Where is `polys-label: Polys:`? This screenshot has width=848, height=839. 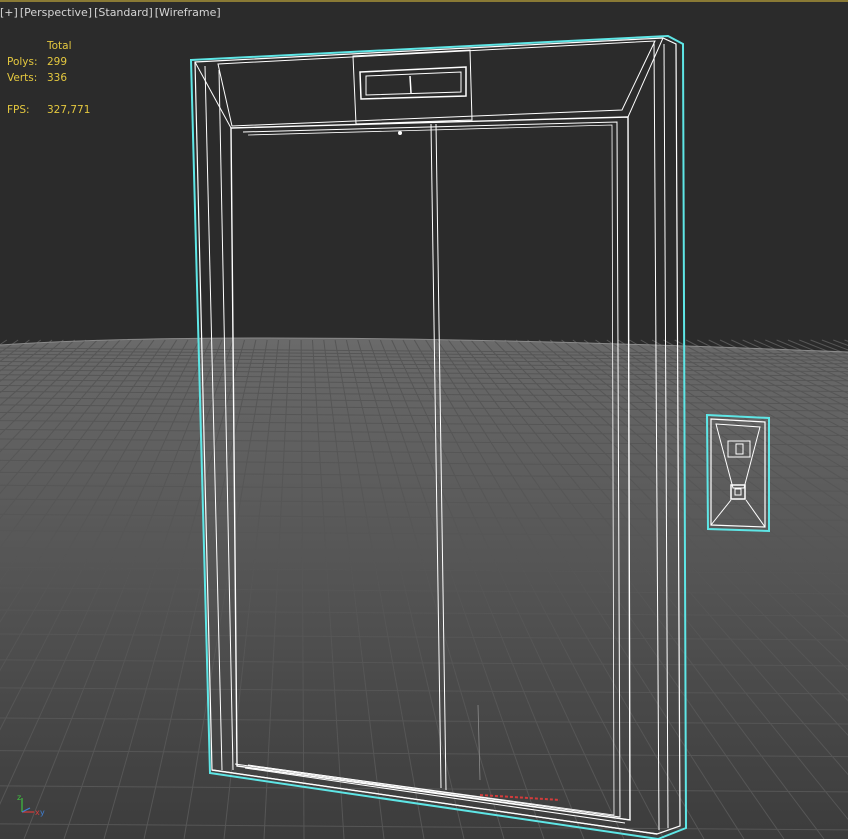
polys-label: Polys: is located at coordinates (22, 62).